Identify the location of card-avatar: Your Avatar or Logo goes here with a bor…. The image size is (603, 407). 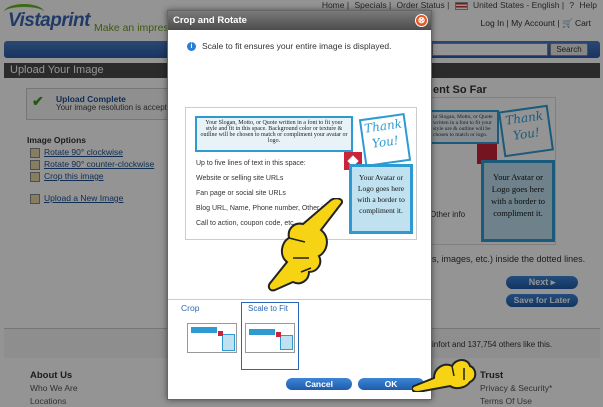
(381, 199).